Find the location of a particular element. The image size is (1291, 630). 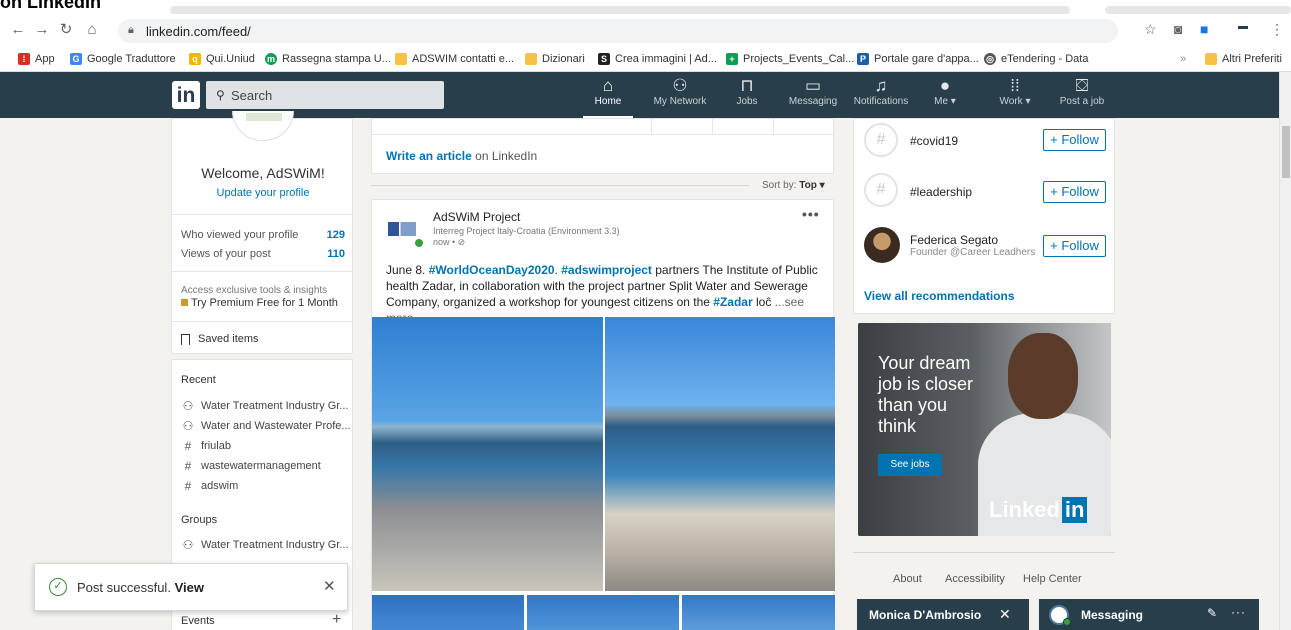

footer-accessibility: Accessibility is located at coordinates (975, 579).